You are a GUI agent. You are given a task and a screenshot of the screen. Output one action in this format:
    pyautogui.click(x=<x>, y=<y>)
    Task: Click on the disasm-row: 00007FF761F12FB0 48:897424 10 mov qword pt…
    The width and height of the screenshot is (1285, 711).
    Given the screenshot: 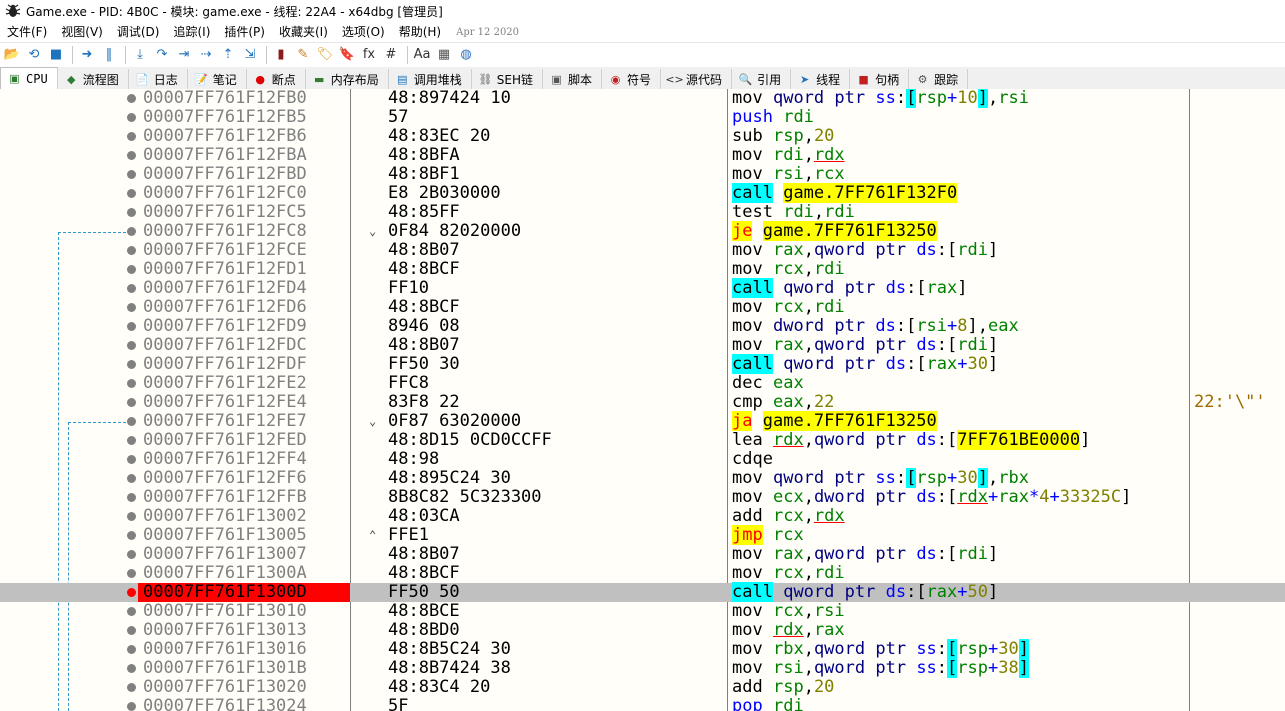 What is the action you would take?
    pyautogui.click(x=642, y=98)
    